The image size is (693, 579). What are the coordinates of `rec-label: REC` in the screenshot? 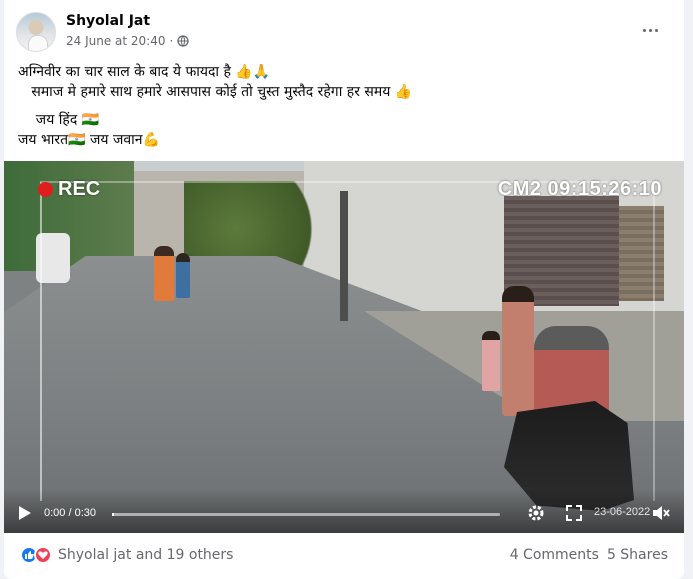 It's located at (79, 189).